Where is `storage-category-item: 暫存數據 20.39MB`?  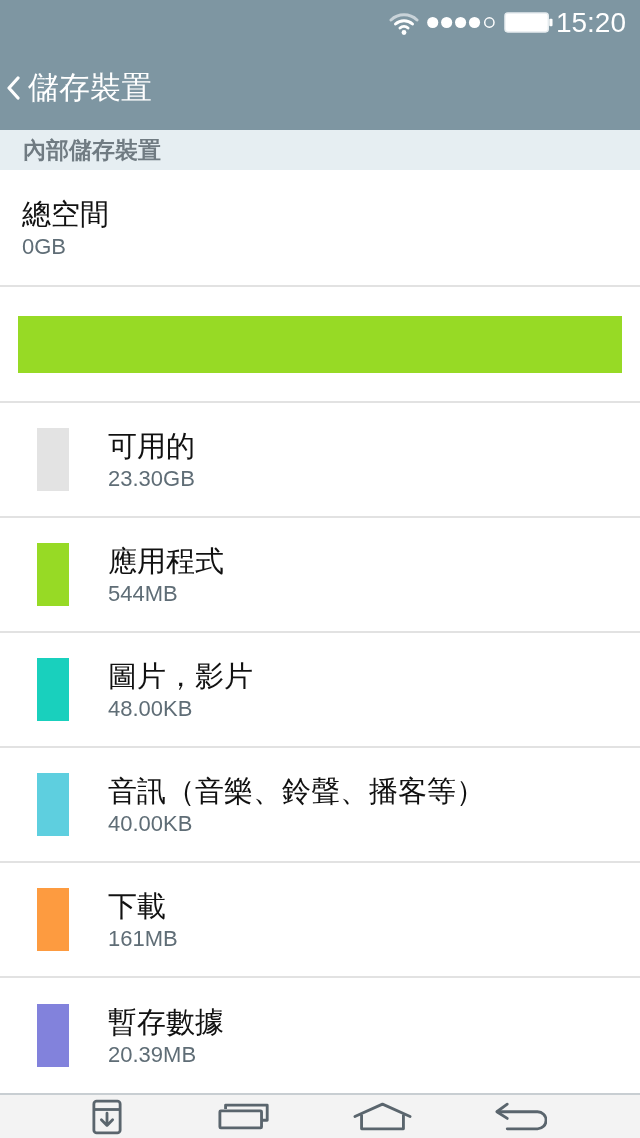
storage-category-item: 暫存數據 20.39MB is located at coordinates (320, 1035).